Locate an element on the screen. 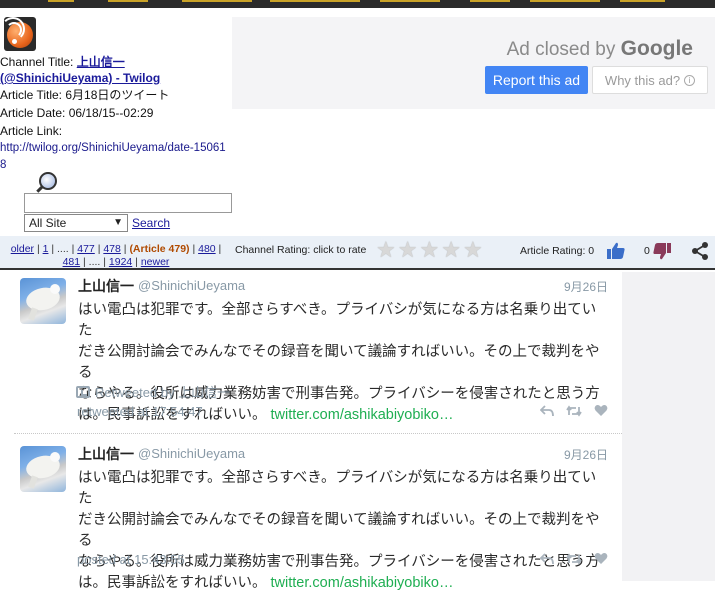 The height and width of the screenshot is (594, 715). pager-last: 1924 is located at coordinates (120, 262).